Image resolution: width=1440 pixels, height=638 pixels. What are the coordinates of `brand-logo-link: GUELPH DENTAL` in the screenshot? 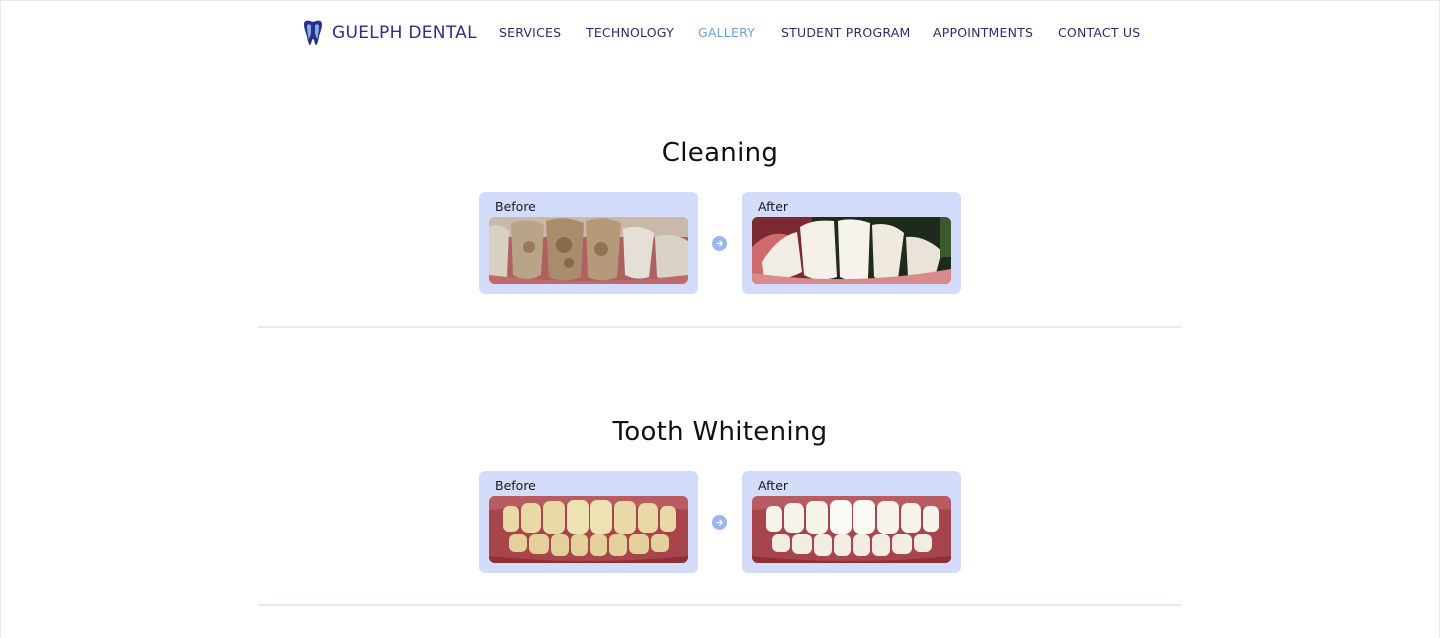 It's located at (389, 33).